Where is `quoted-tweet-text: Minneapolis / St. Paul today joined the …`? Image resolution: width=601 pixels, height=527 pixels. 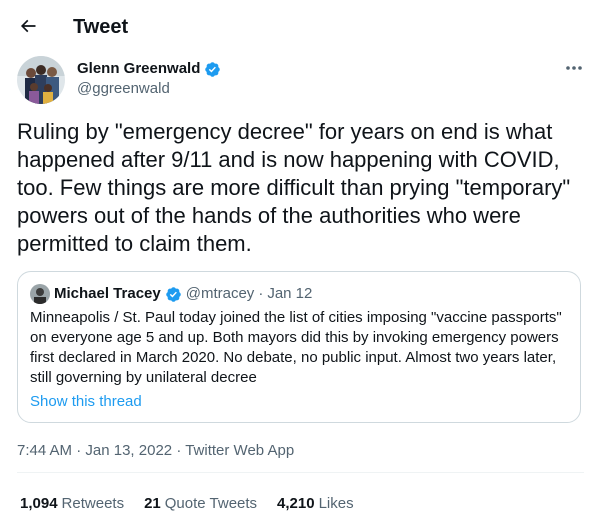 quoted-tweet-text: Minneapolis / St. Paul today joined the … is located at coordinates (296, 347).